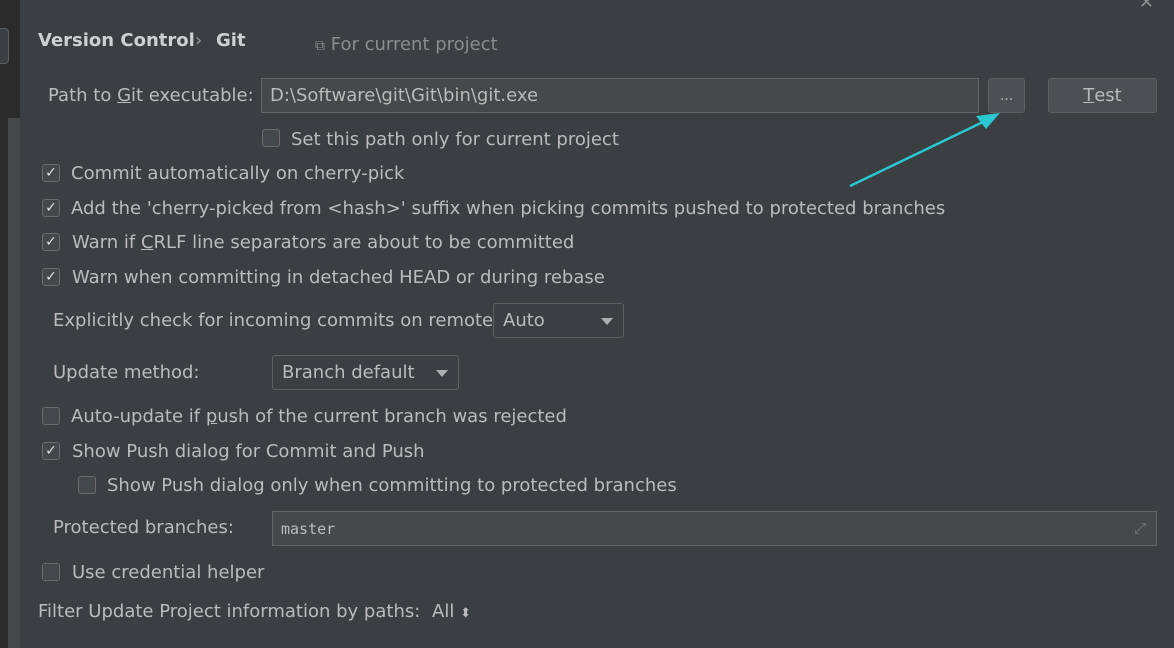 This screenshot has width=1174, height=648. What do you see at coordinates (714, 528) in the screenshot?
I see `protected-branches-input: master ⤢` at bounding box center [714, 528].